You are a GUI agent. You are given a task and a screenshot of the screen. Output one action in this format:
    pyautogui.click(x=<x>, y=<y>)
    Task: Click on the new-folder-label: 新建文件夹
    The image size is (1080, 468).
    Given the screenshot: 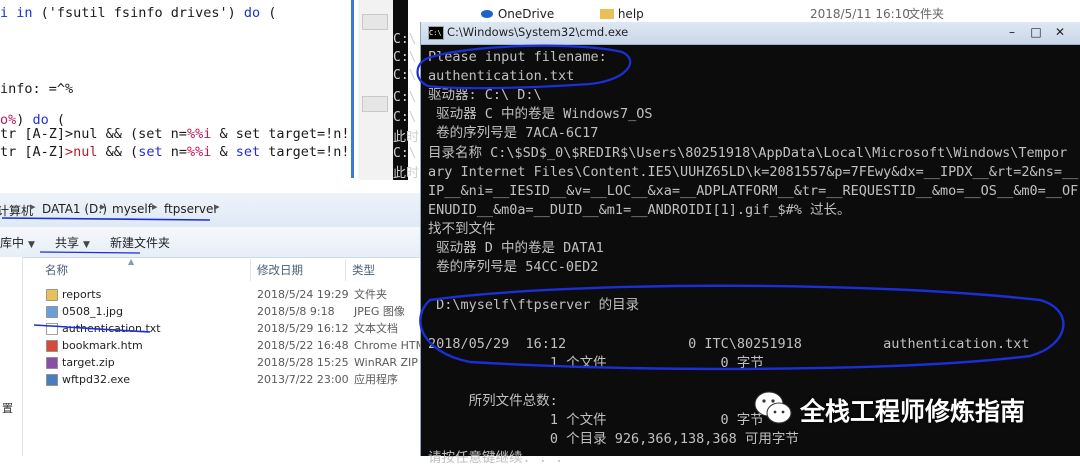 What is the action you would take?
    pyautogui.click(x=140, y=243)
    